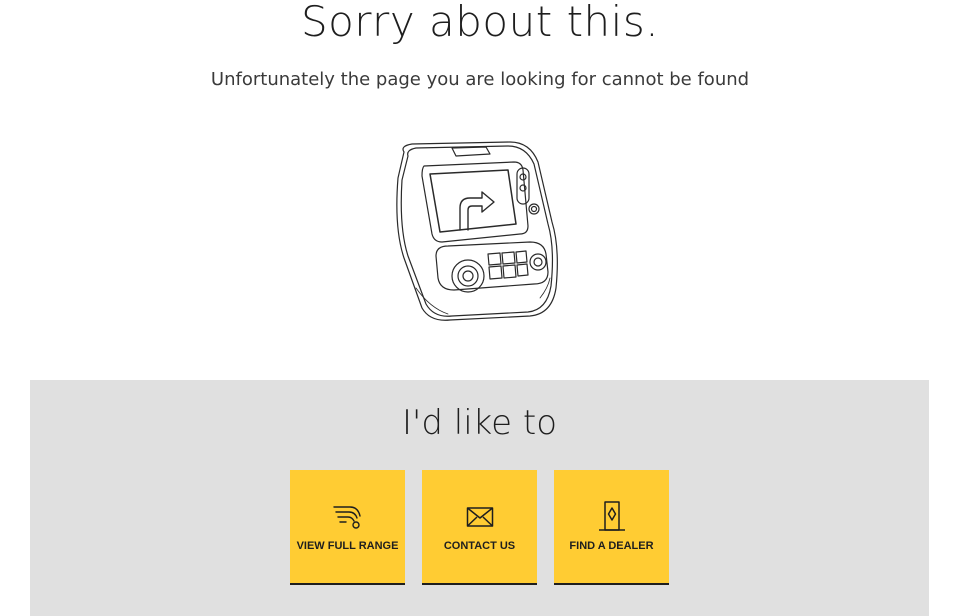 The image size is (960, 616). What do you see at coordinates (611, 546) in the screenshot?
I see `find-a-dealer-label: FIND A DEALER` at bounding box center [611, 546].